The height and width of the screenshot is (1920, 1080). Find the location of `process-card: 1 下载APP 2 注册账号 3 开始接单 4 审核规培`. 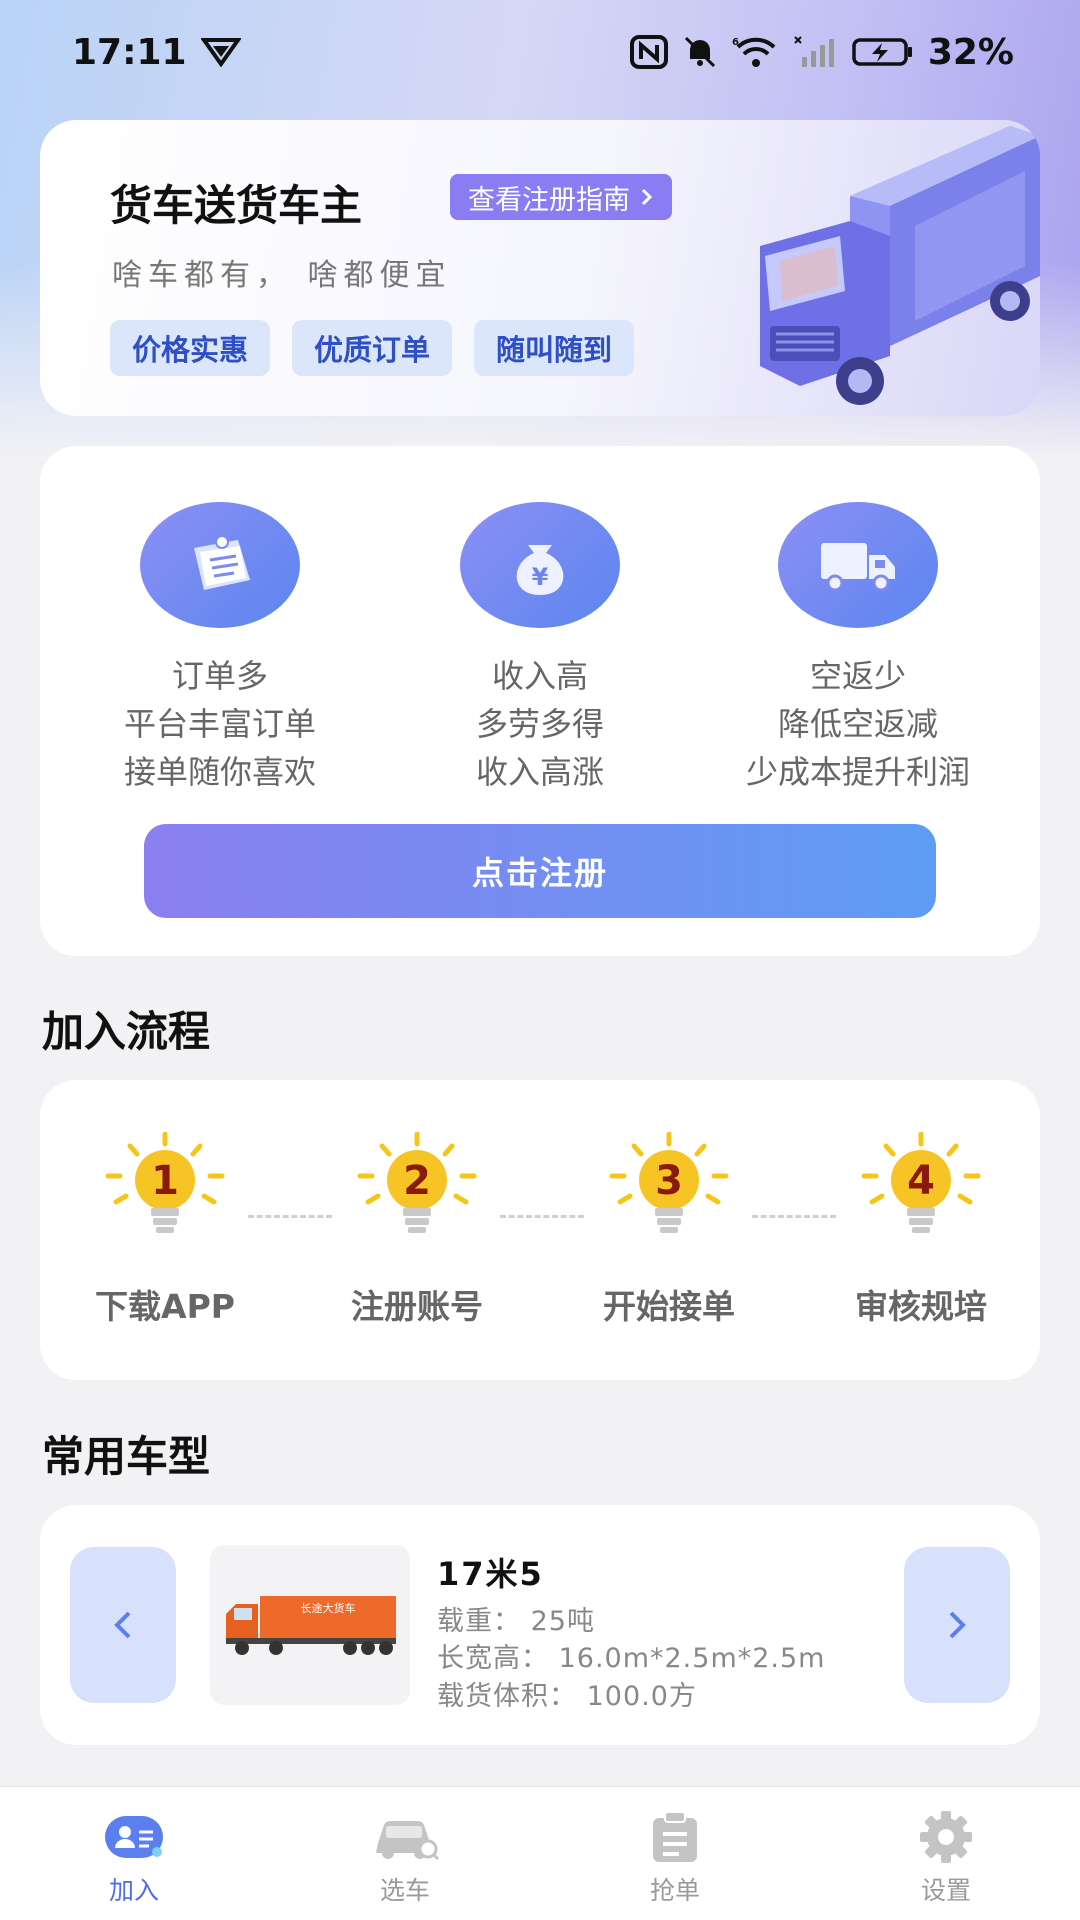

process-card: 1 下载APP 2 注册账号 3 开始接单 4 审核规培 is located at coordinates (540, 1230).